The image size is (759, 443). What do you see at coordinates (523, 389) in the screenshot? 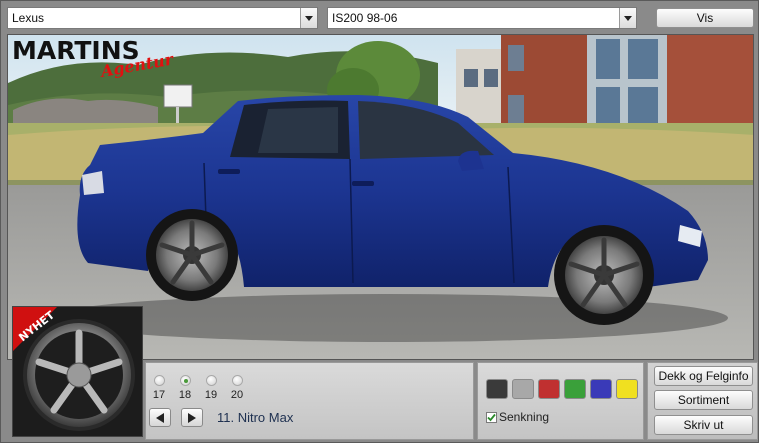
I see `color-swatch-grey` at bounding box center [523, 389].